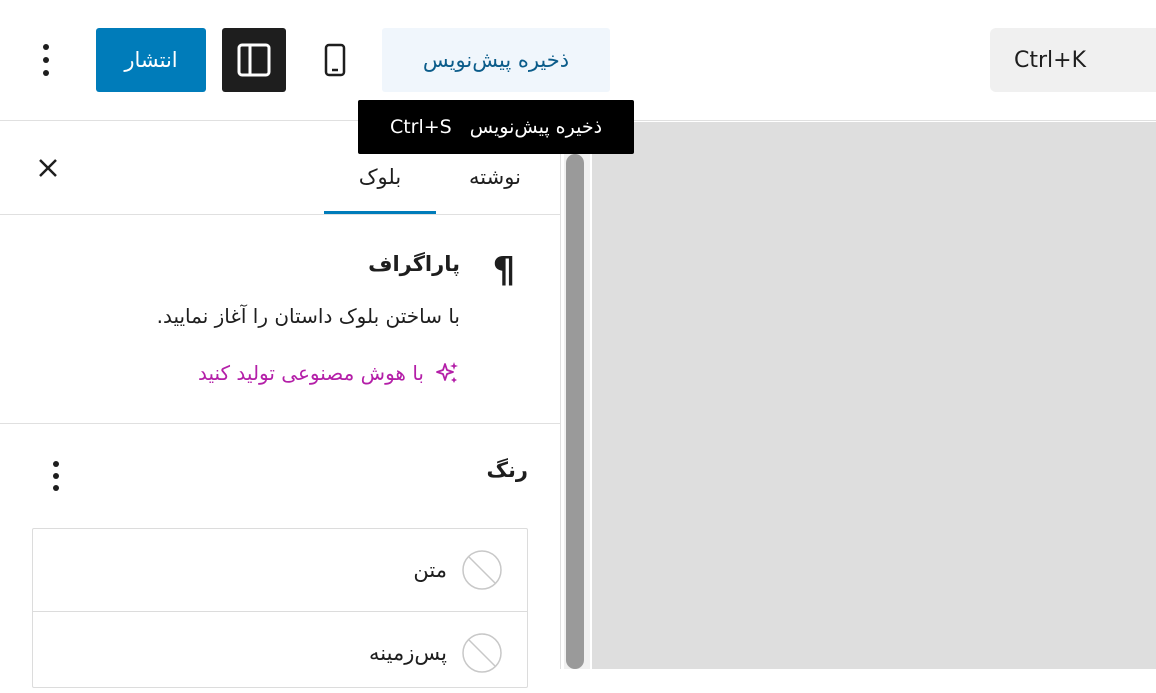 The image size is (1156, 693). I want to click on close-icon, so click(48, 168).